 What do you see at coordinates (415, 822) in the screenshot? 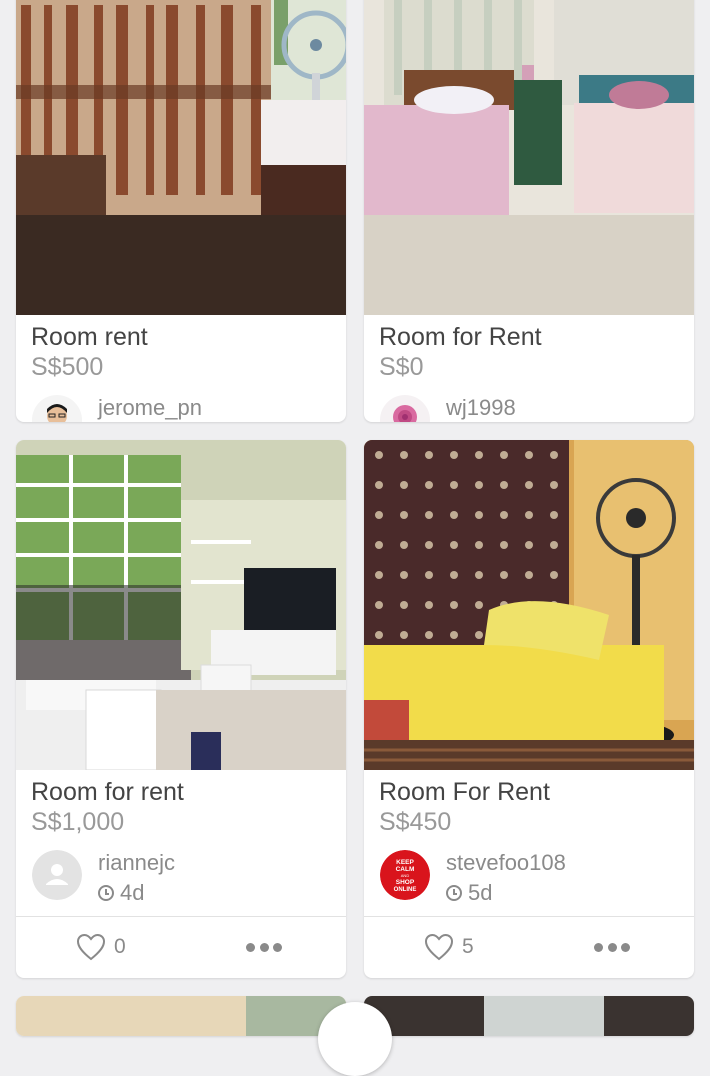
I see `listing-price: S$450` at bounding box center [415, 822].